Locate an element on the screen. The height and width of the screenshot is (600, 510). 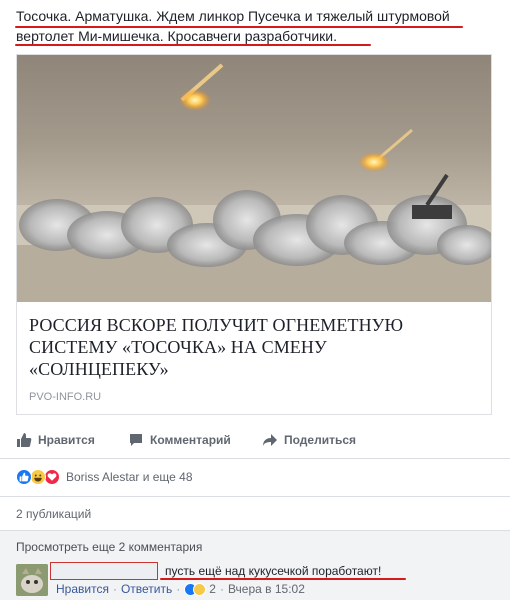
avatar is located at coordinates (32, 580).